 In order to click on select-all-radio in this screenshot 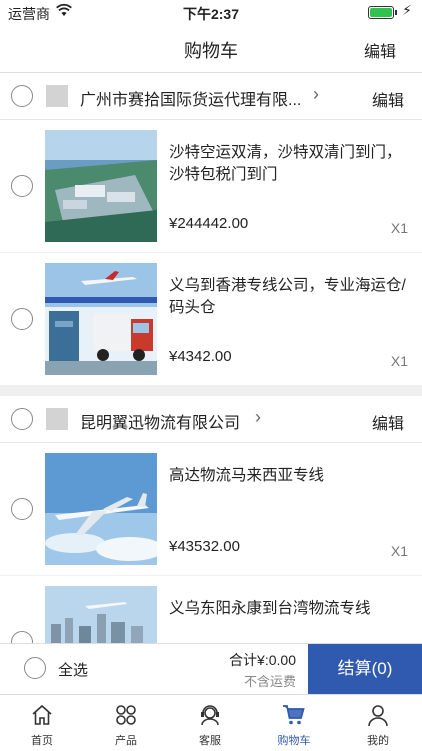, I will do `click(35, 668)`.